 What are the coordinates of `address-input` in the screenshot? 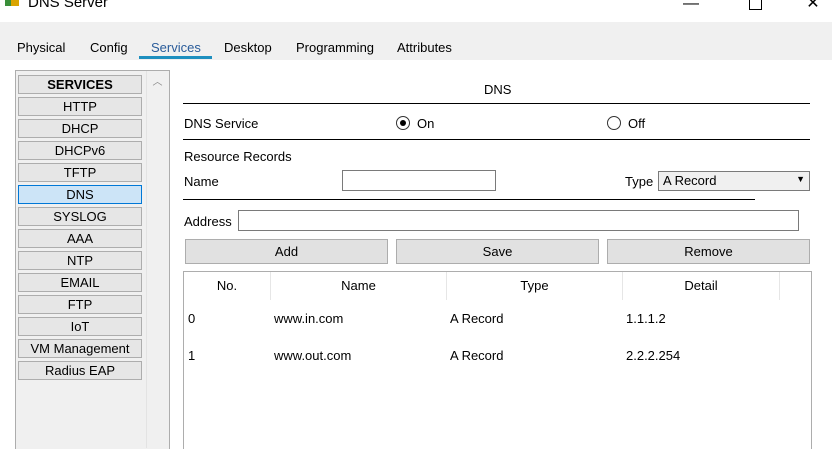 It's located at (518, 220).